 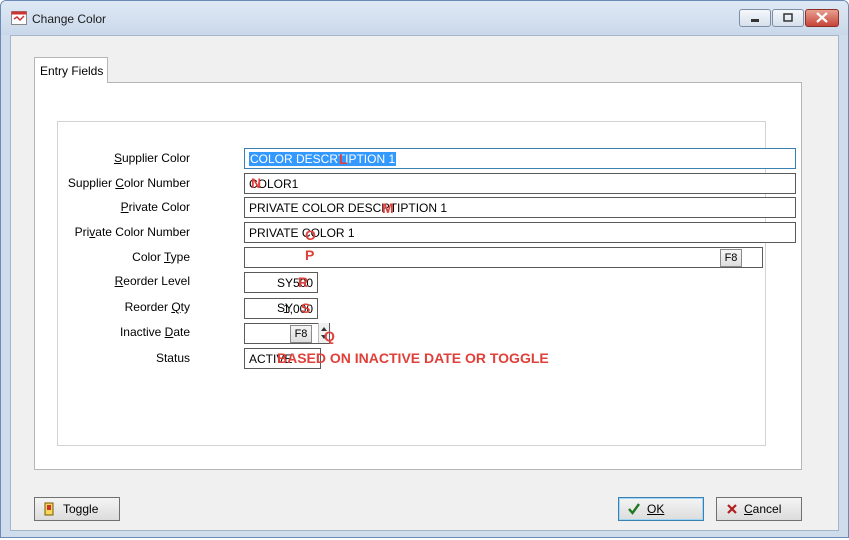 What do you see at coordinates (520, 183) in the screenshot?
I see `supplier-color-number-input: COLOR1` at bounding box center [520, 183].